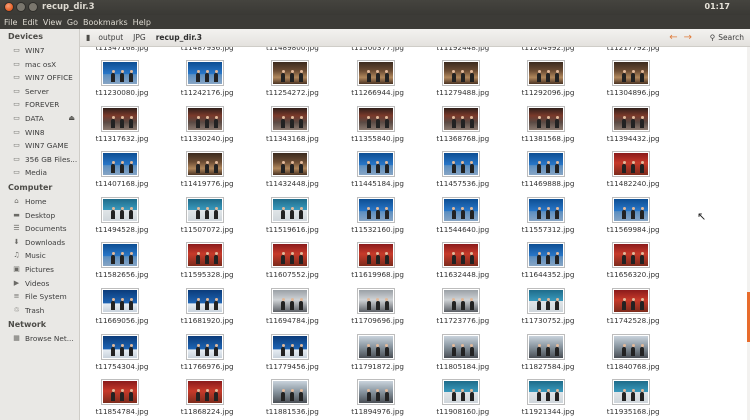 This screenshot has height=420, width=750. I want to click on file-item: t11632448.jpg, so click(463, 266).